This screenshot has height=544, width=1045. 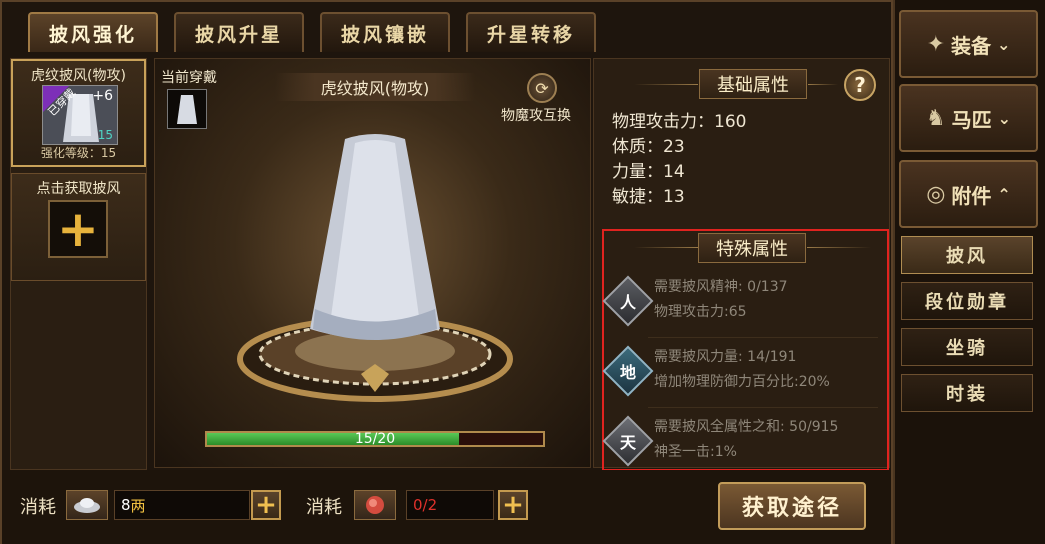 I want to click on nav-accessory: ◎ 附件 ⌃, so click(x=968, y=194).